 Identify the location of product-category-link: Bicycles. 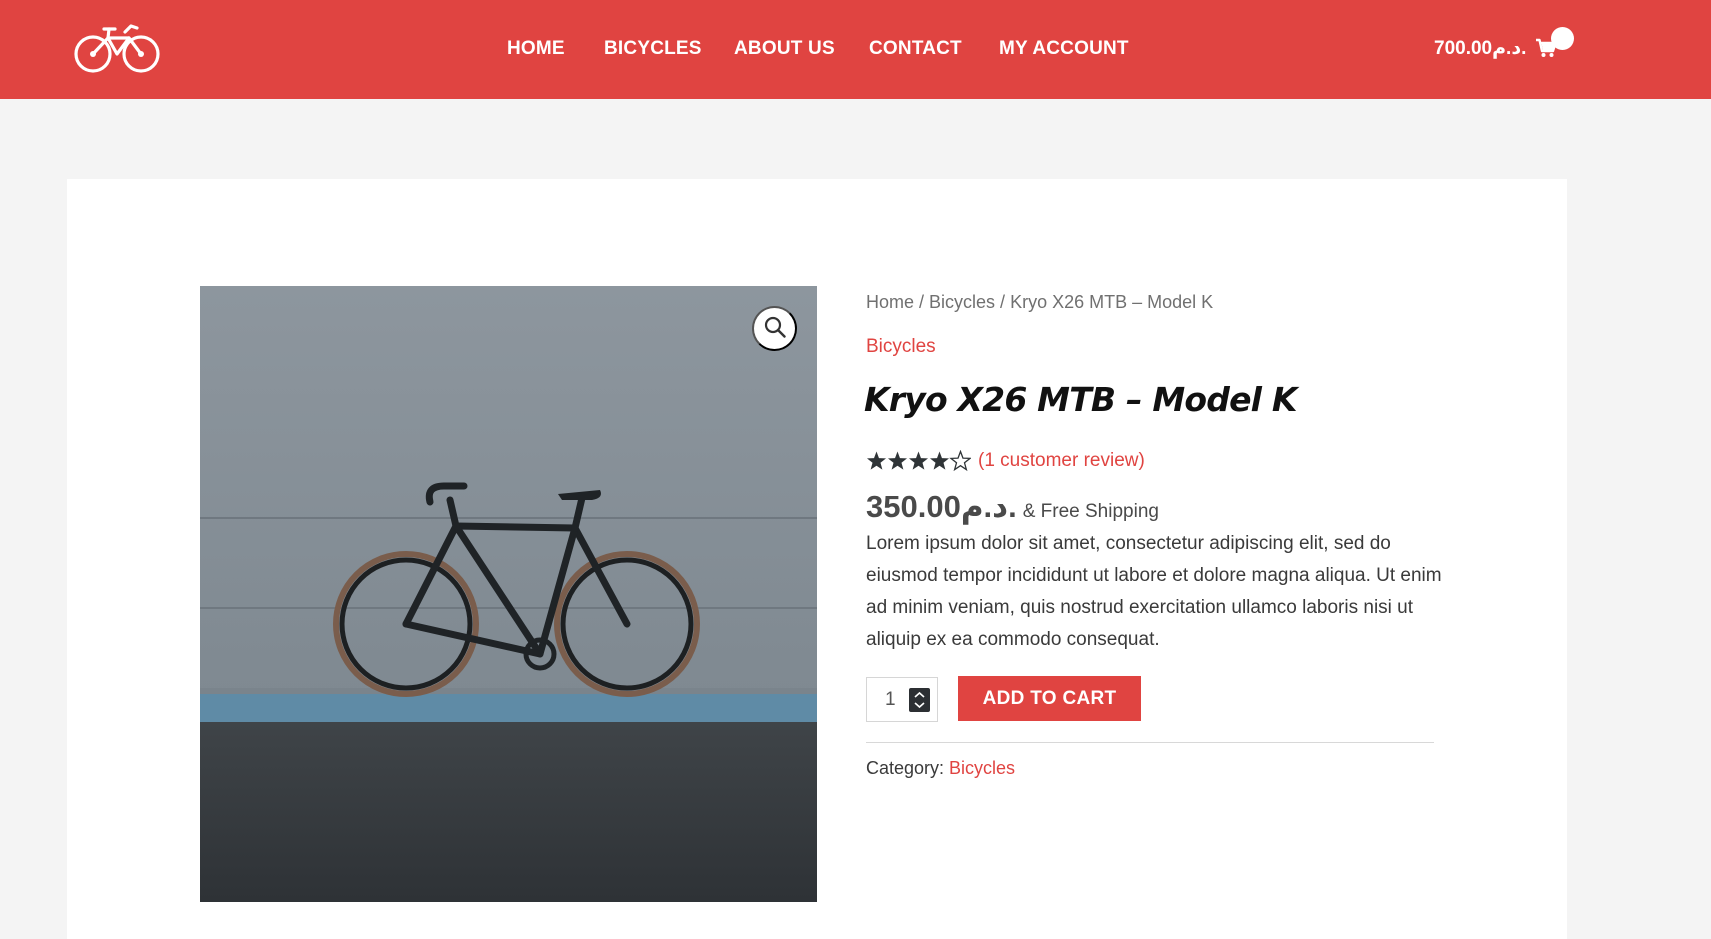
(901, 347).